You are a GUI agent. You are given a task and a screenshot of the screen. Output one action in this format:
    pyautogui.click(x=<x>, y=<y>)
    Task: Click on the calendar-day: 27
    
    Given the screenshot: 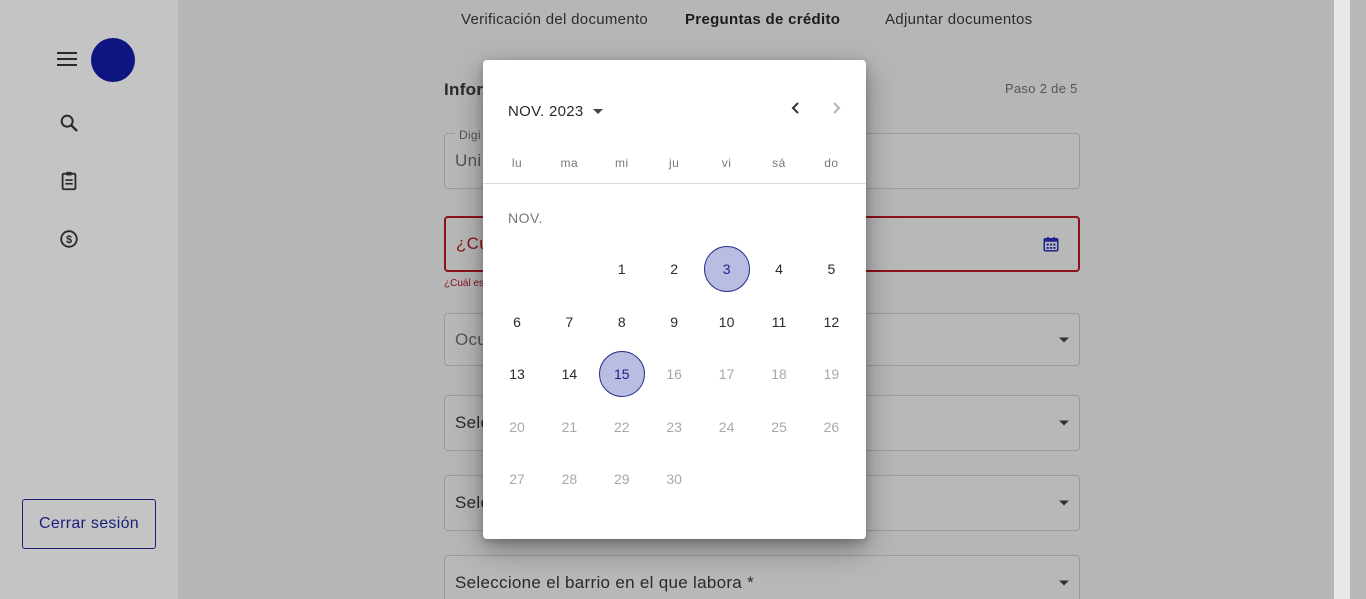 What is the action you would take?
    pyautogui.click(x=517, y=479)
    